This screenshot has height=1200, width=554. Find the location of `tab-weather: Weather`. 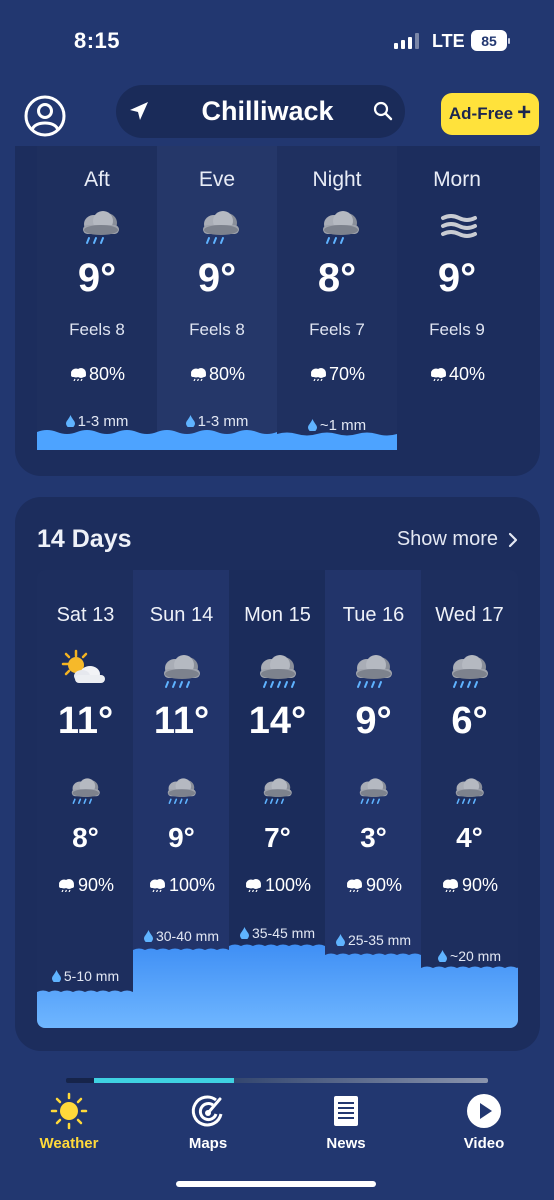

tab-weather: Weather is located at coordinates (69, 1120).